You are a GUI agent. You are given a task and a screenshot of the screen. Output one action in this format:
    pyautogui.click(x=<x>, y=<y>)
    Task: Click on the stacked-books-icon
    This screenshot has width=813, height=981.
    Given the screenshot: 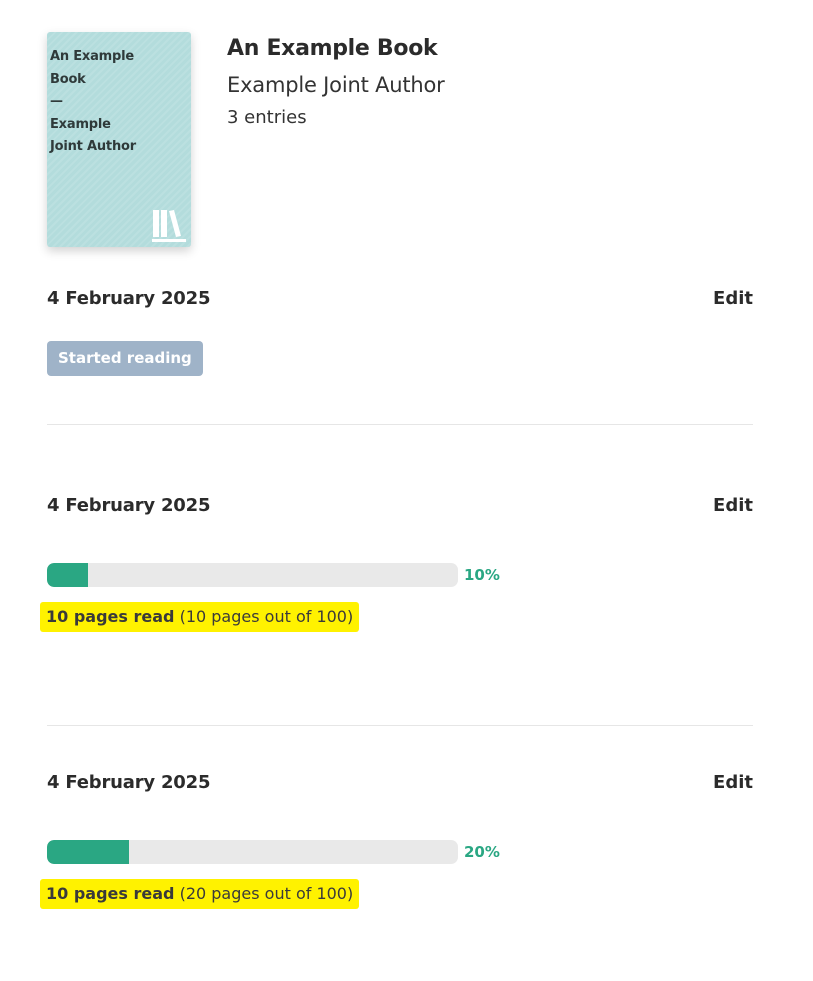 What is the action you would take?
    pyautogui.click(x=169, y=226)
    